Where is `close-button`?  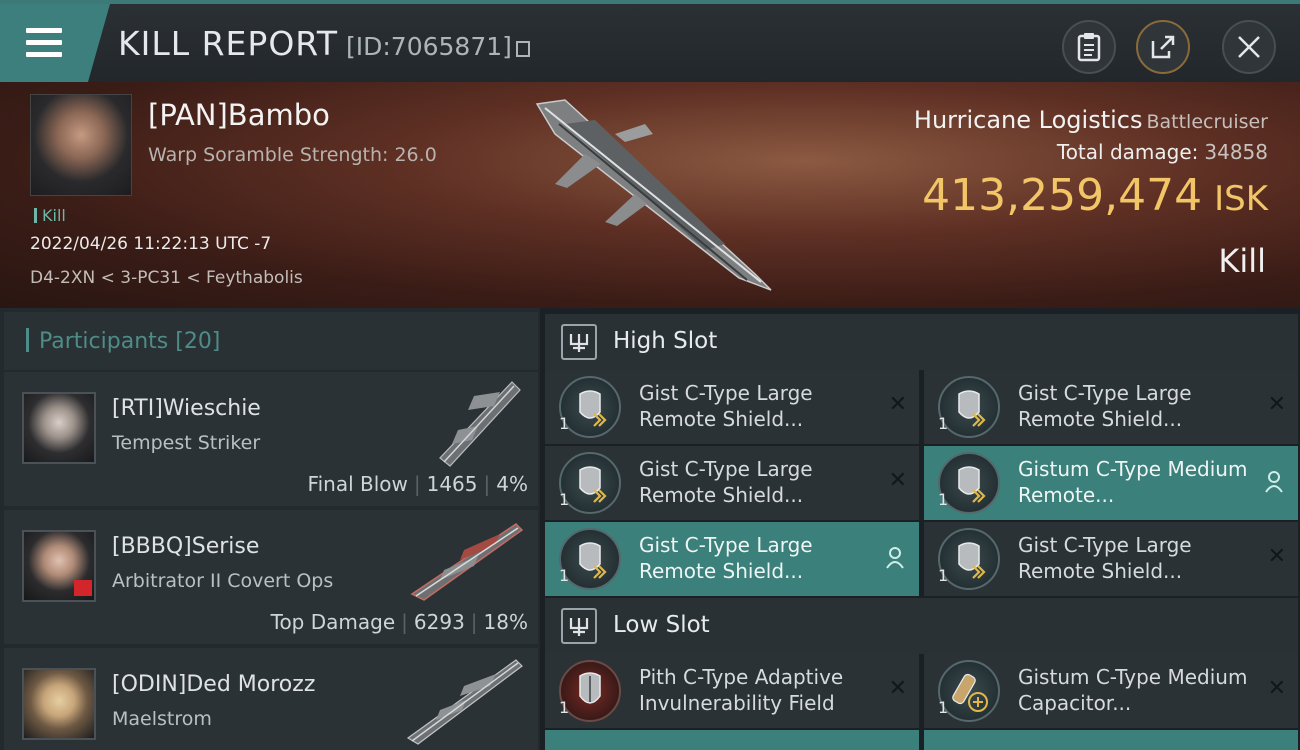
close-button is located at coordinates (1249, 47).